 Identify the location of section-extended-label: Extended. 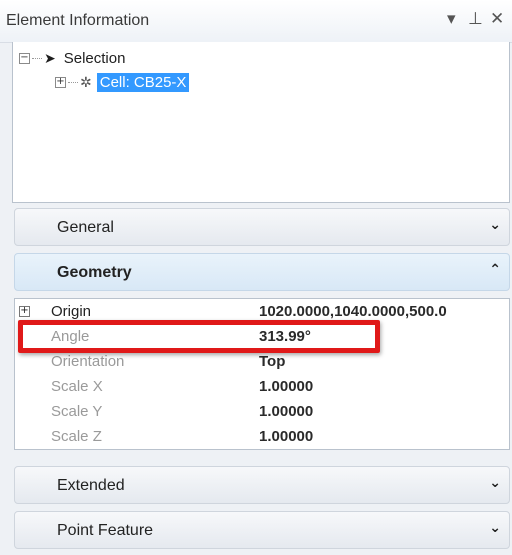
(91, 485).